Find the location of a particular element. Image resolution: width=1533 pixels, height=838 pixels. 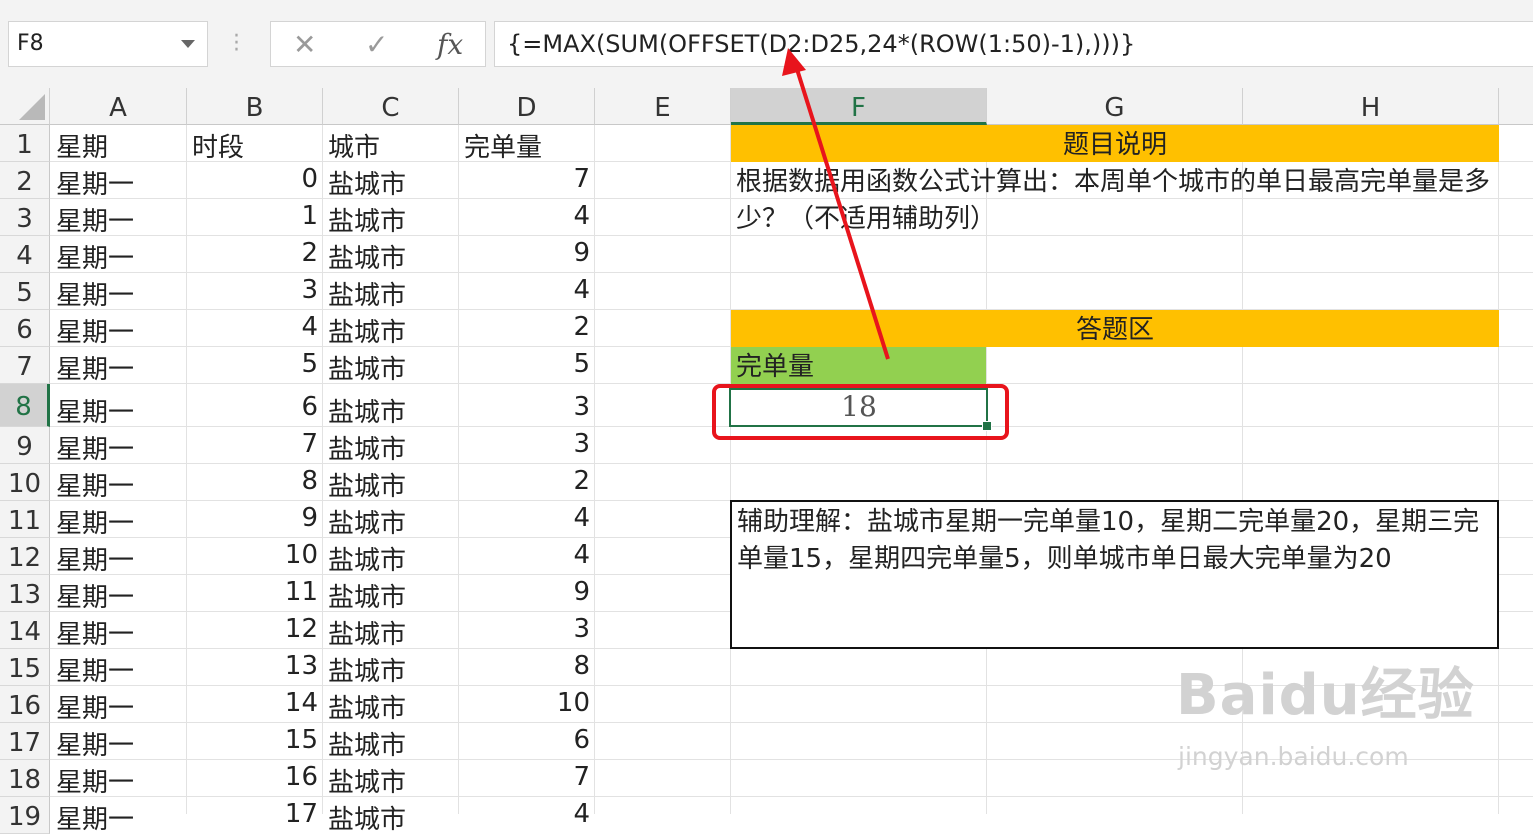

baidu-watermark: Baidu经验 jingyan.baidu.com is located at coordinates (1325, 710).